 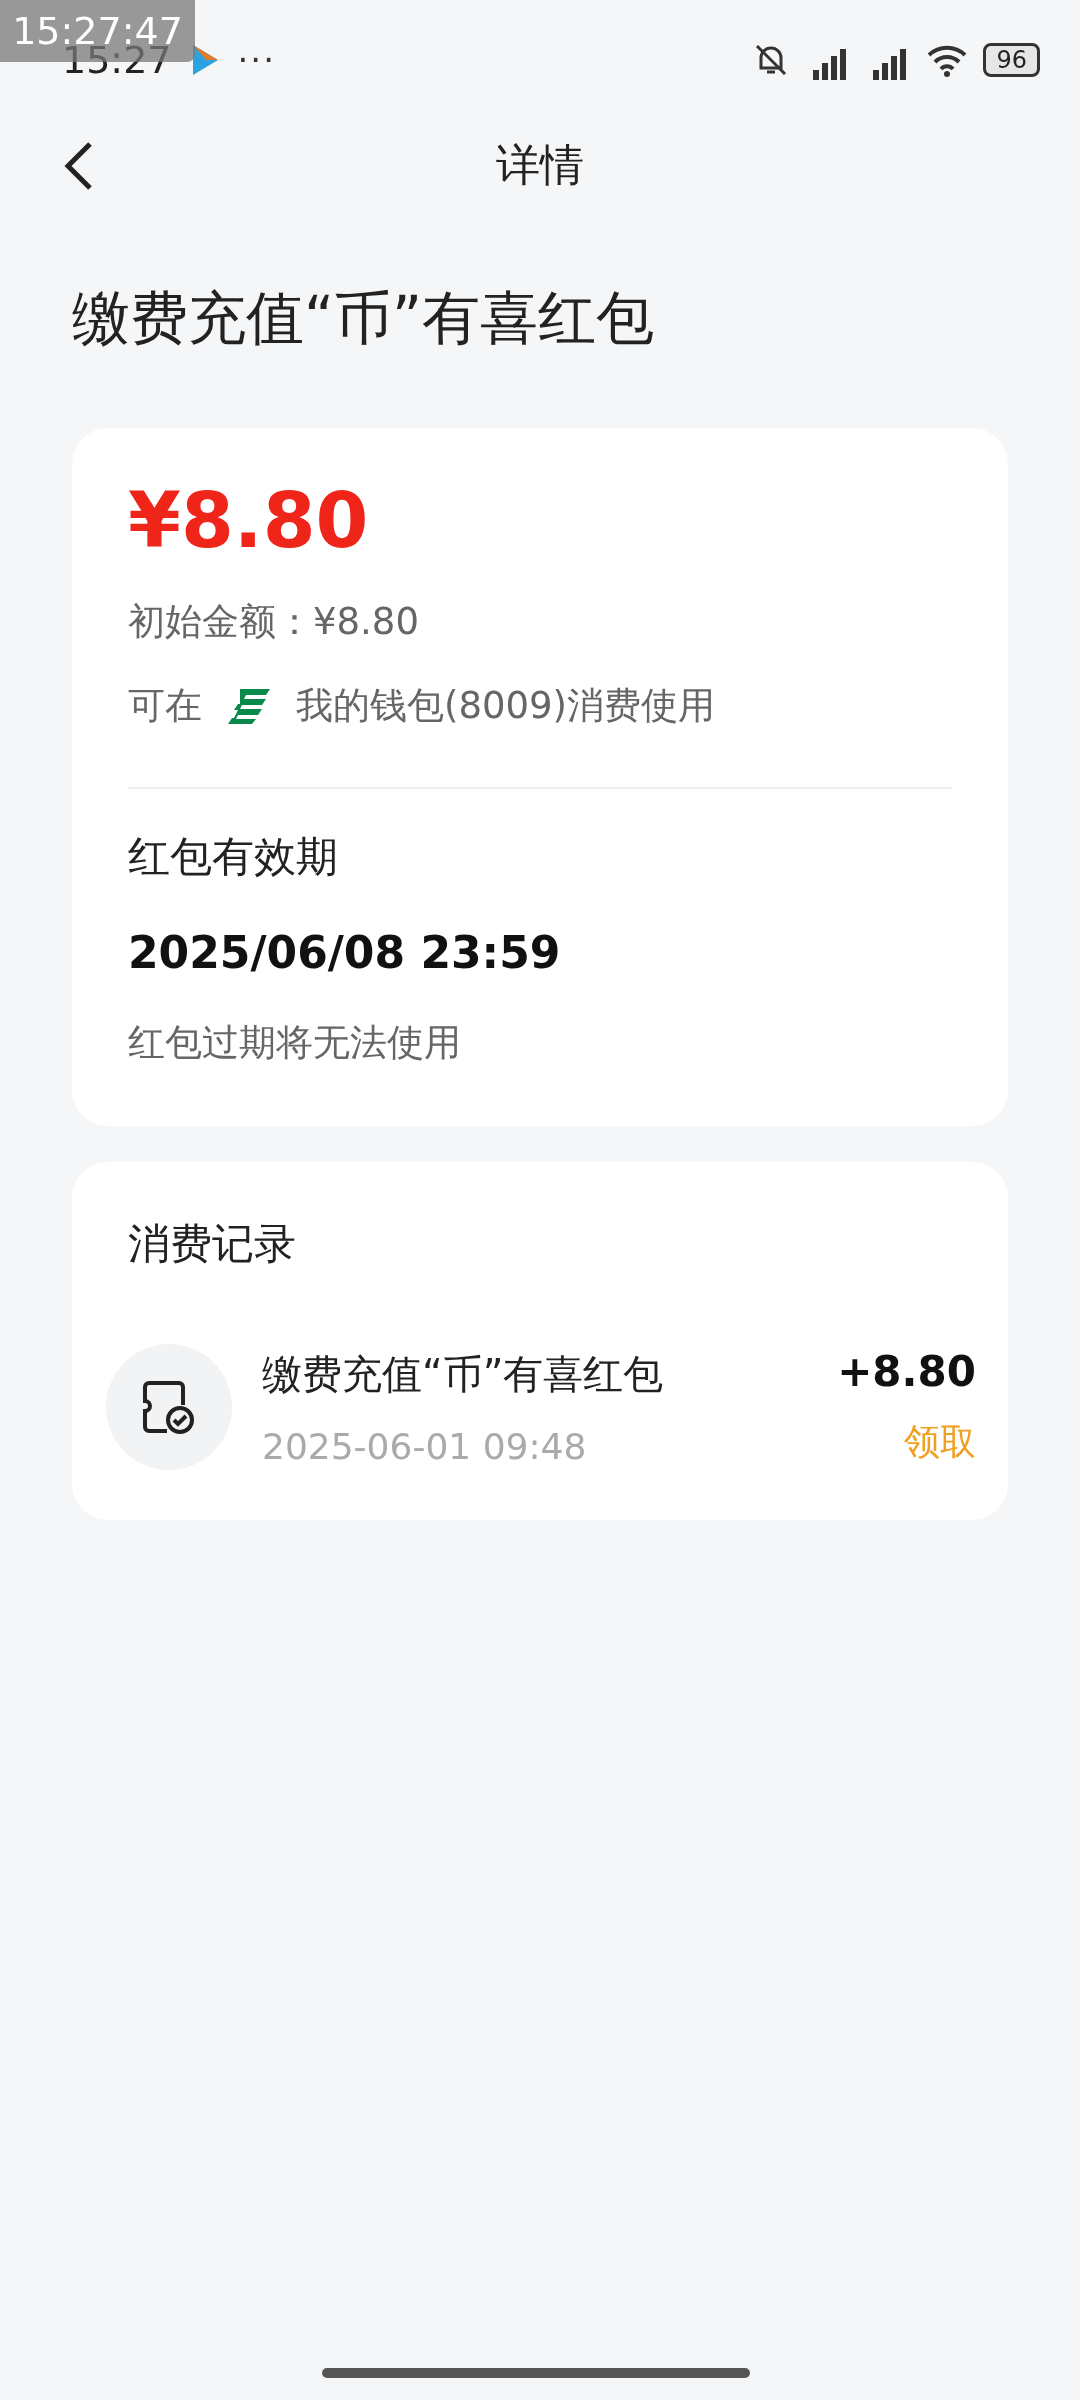 I want to click on more-notifications: ···, so click(x=256, y=60).